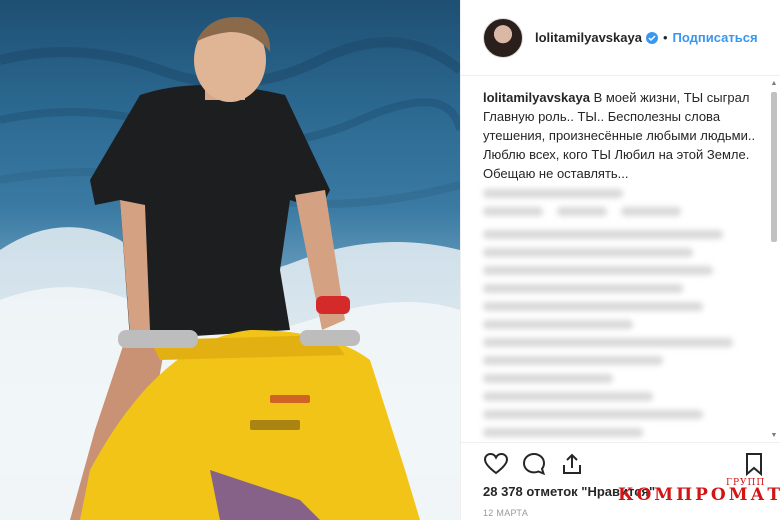  Describe the element at coordinates (572, 464) in the screenshot. I see `share-icon` at that location.